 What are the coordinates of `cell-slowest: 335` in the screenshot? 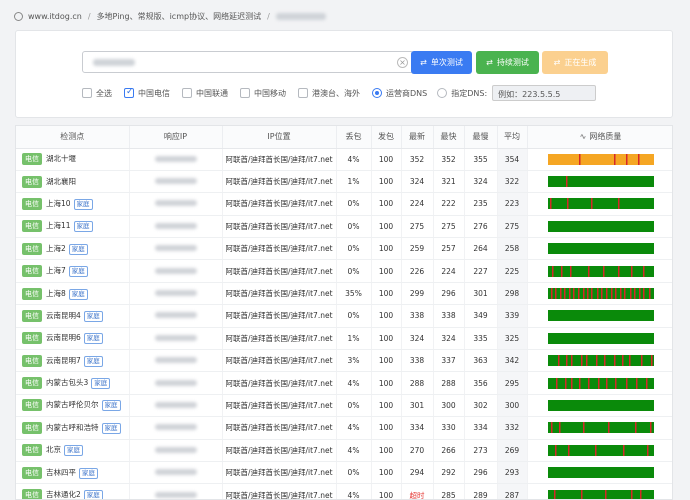 It's located at (481, 339).